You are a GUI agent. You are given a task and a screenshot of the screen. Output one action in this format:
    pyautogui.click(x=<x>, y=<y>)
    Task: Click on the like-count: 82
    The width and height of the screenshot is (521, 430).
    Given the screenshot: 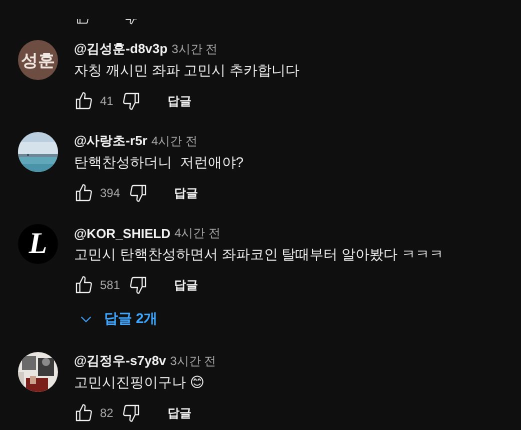 What is the action you would take?
    pyautogui.click(x=107, y=413)
    